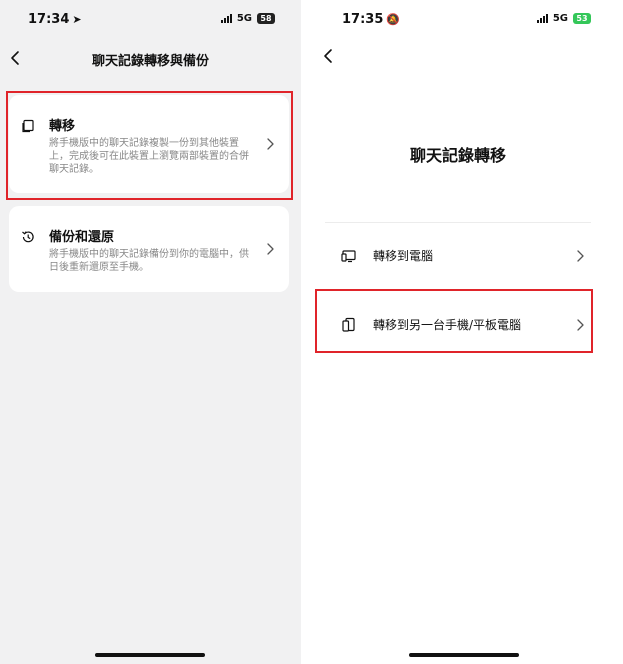 This screenshot has height=664, width=623. What do you see at coordinates (403, 256) in the screenshot?
I see `transfer-to-computer-label: 轉移到電腦` at bounding box center [403, 256].